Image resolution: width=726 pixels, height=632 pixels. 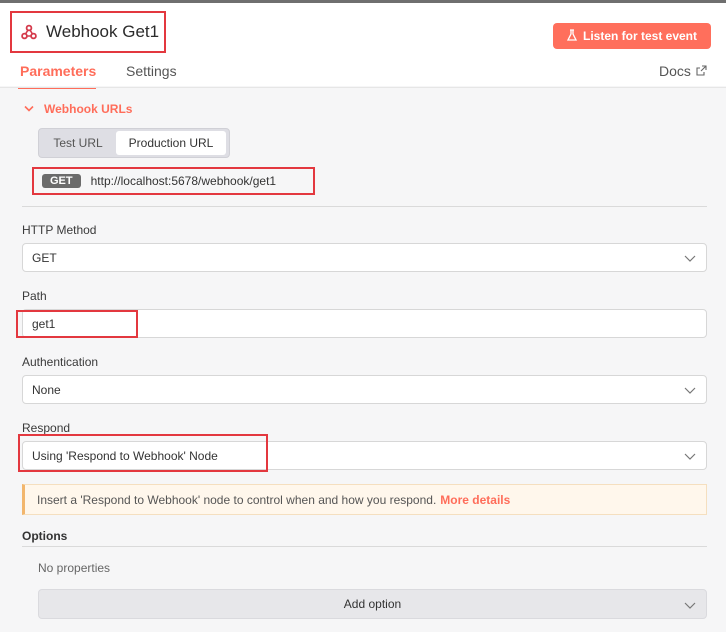 I want to click on add-option-button: Add option, so click(x=372, y=604).